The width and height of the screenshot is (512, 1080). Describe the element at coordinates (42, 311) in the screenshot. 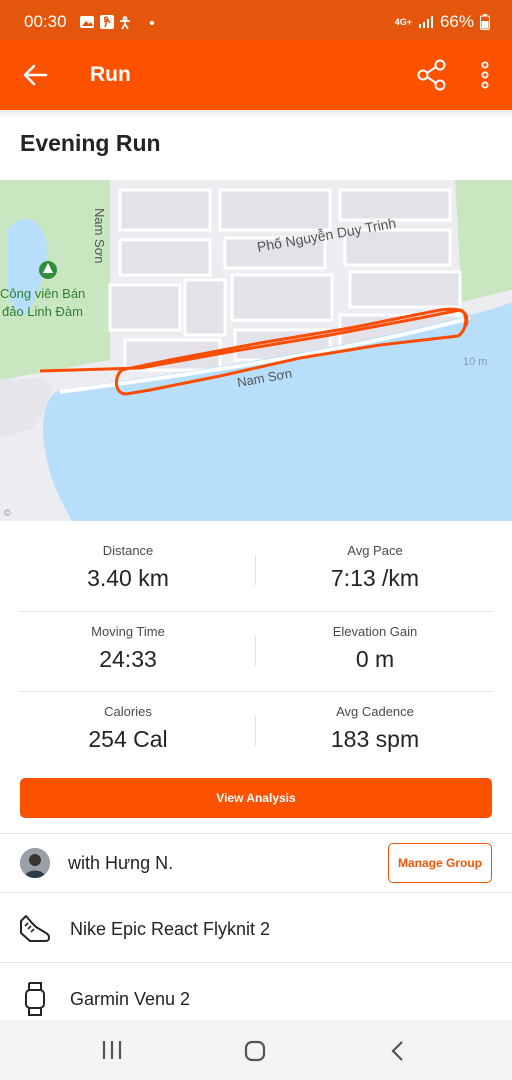

I see `park-label-line2: đảo Linh Đàm` at that location.